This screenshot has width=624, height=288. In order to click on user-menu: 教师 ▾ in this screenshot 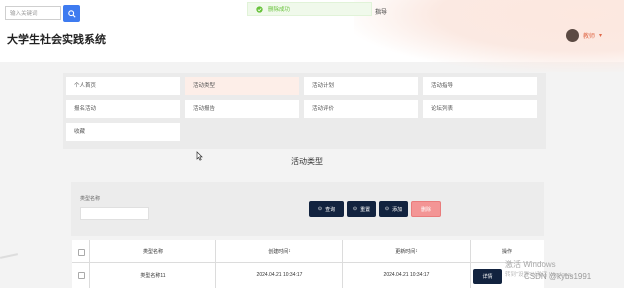, I will do `click(584, 35)`.